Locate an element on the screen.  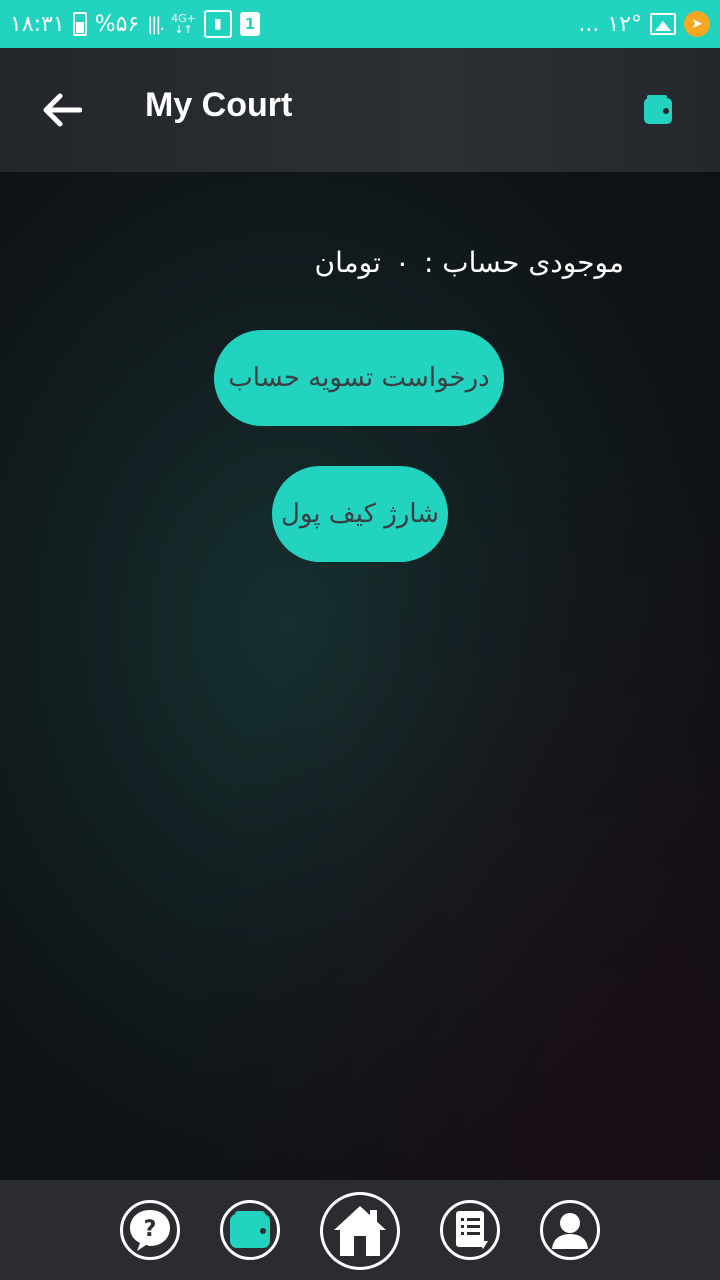
sim-1-icon: 1 is located at coordinates (249, 24).